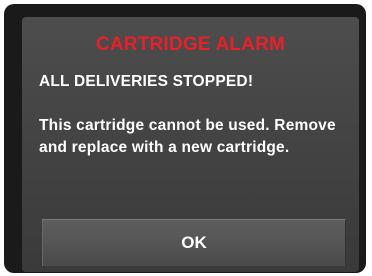 This screenshot has width=372, height=276. What do you see at coordinates (146, 81) in the screenshot?
I see `alarm-subtitle: ALL DELIVERIES STOPPED!` at bounding box center [146, 81].